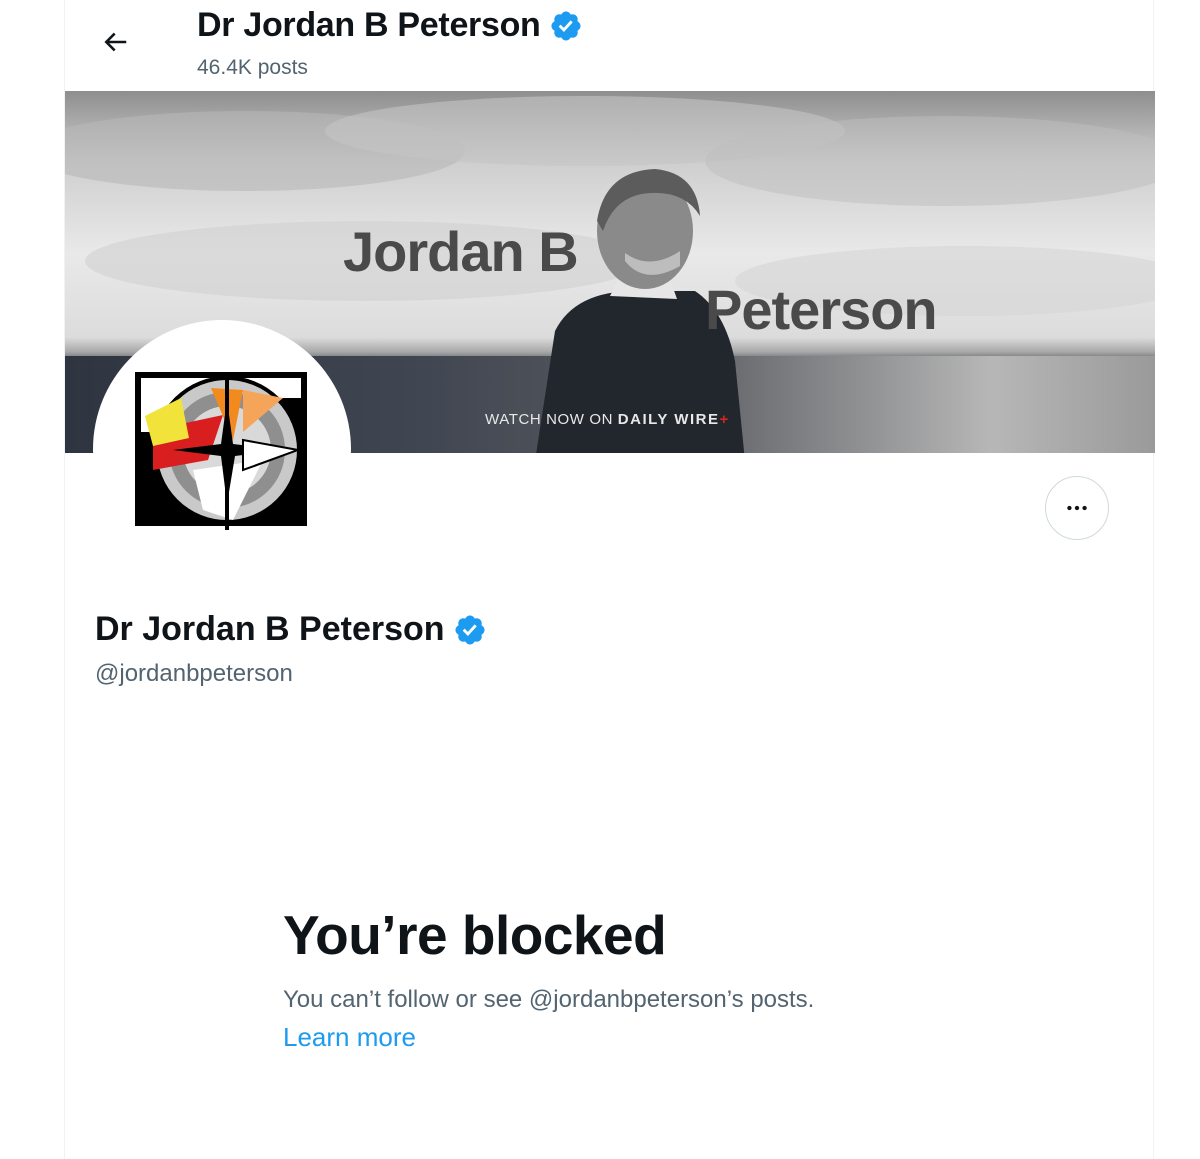 This screenshot has height=1159, width=1200. Describe the element at coordinates (668, 419) in the screenshot. I see `banner-watch-brand: DAILY WIRE` at that location.